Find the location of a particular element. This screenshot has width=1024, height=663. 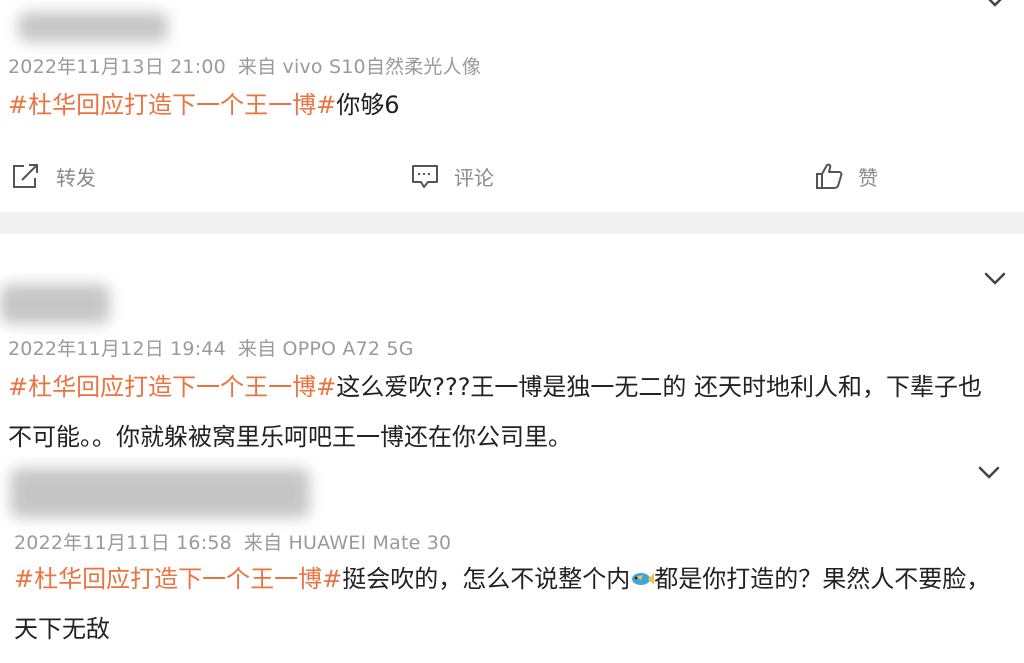

comment-label: 评论 is located at coordinates (474, 177).